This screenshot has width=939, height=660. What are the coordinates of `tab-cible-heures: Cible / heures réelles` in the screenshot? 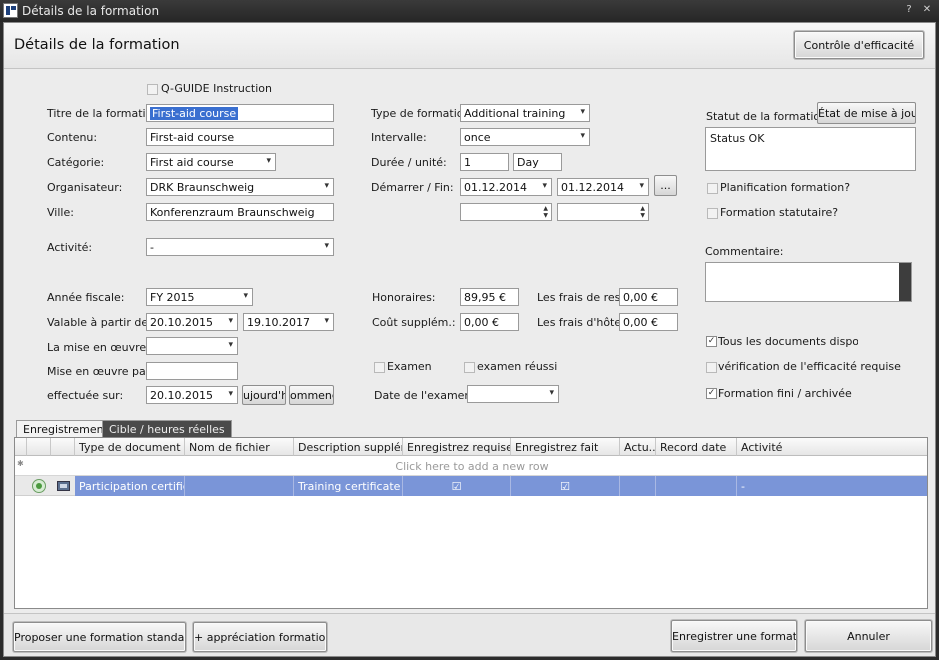 It's located at (167, 429).